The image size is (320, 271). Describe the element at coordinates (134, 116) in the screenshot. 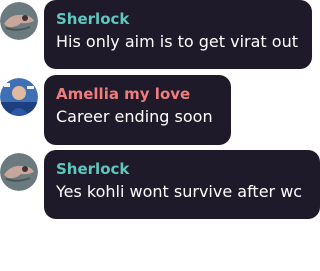

I see `message-text: Career ending soon` at that location.